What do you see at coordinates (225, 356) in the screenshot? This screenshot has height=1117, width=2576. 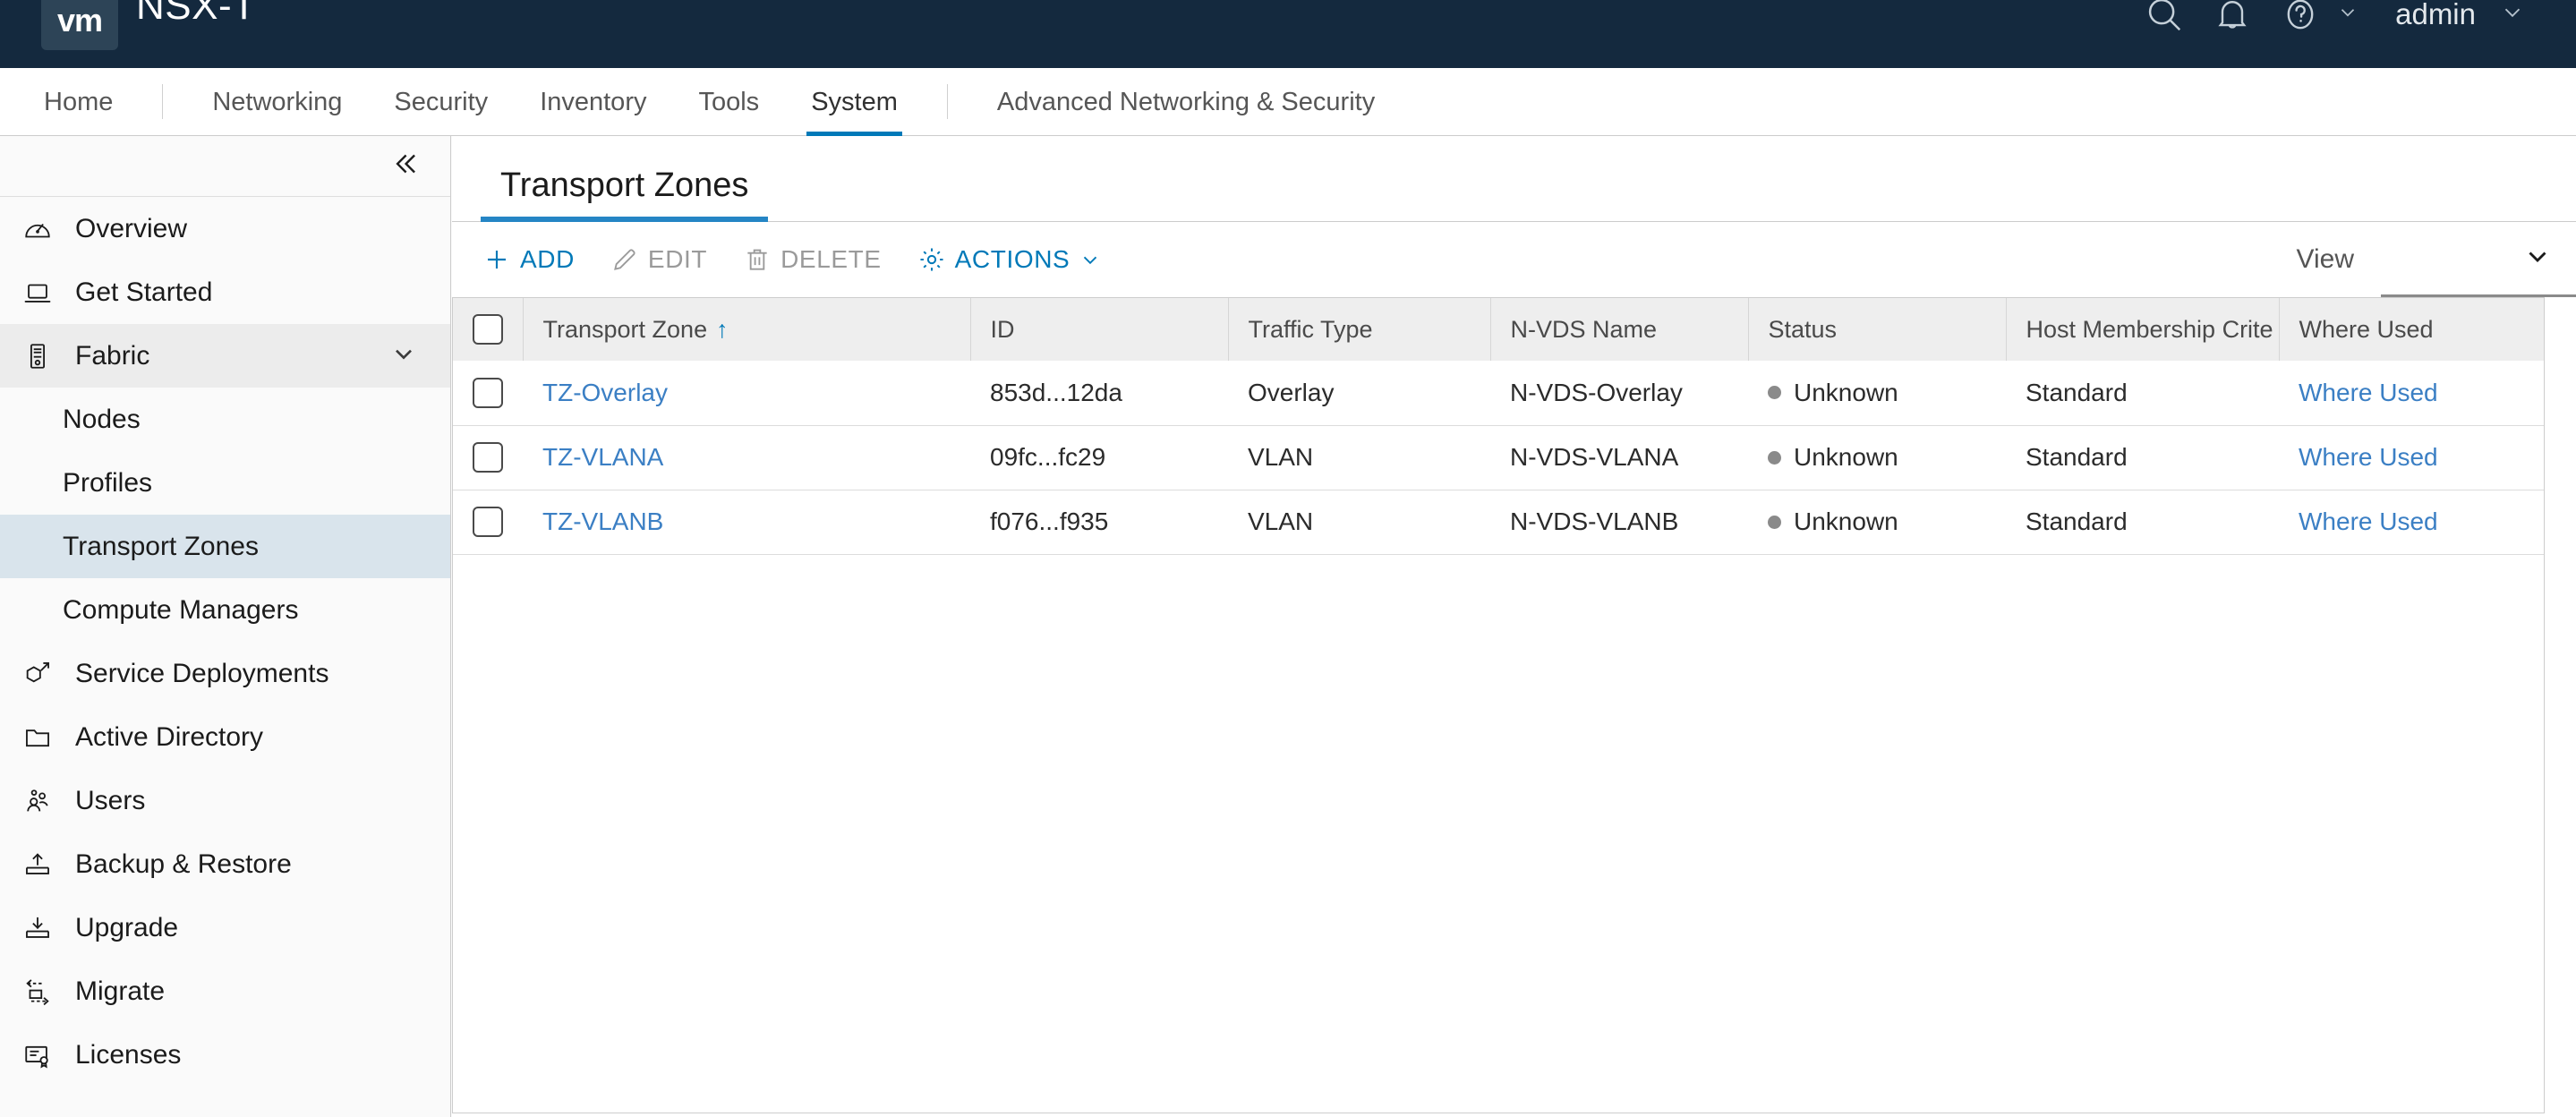 I see `sidebar-item-fabric: Fabric` at bounding box center [225, 356].